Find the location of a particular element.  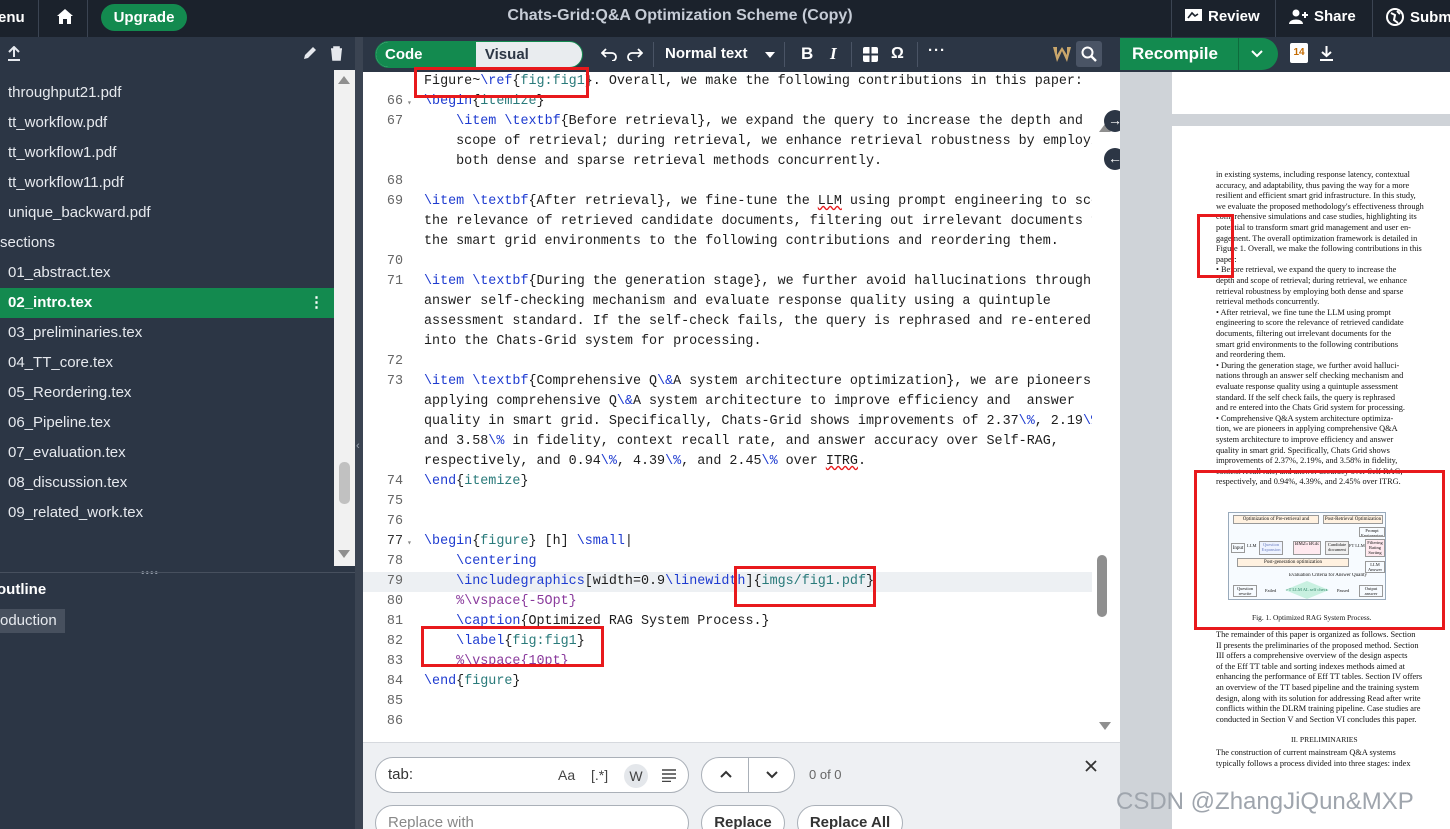

review-button: Review is located at coordinates (1222, 16).